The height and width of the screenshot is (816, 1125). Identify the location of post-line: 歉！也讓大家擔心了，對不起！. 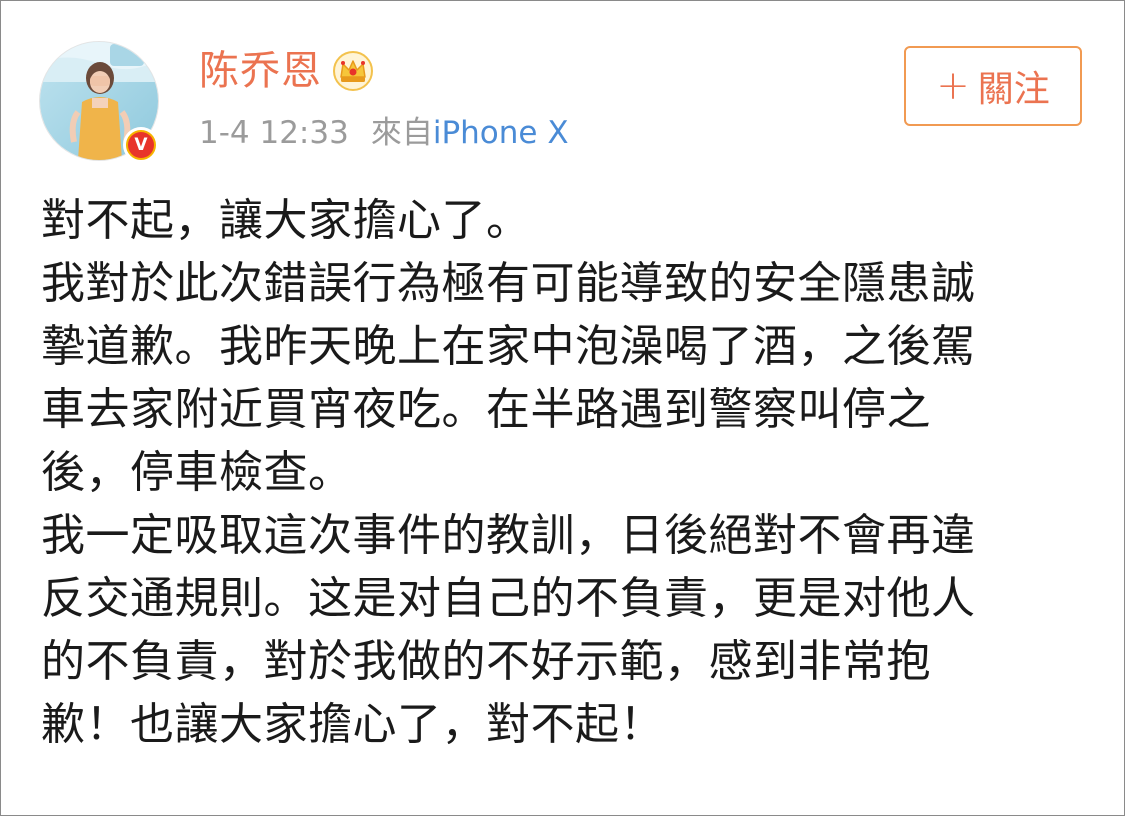
(352, 724).